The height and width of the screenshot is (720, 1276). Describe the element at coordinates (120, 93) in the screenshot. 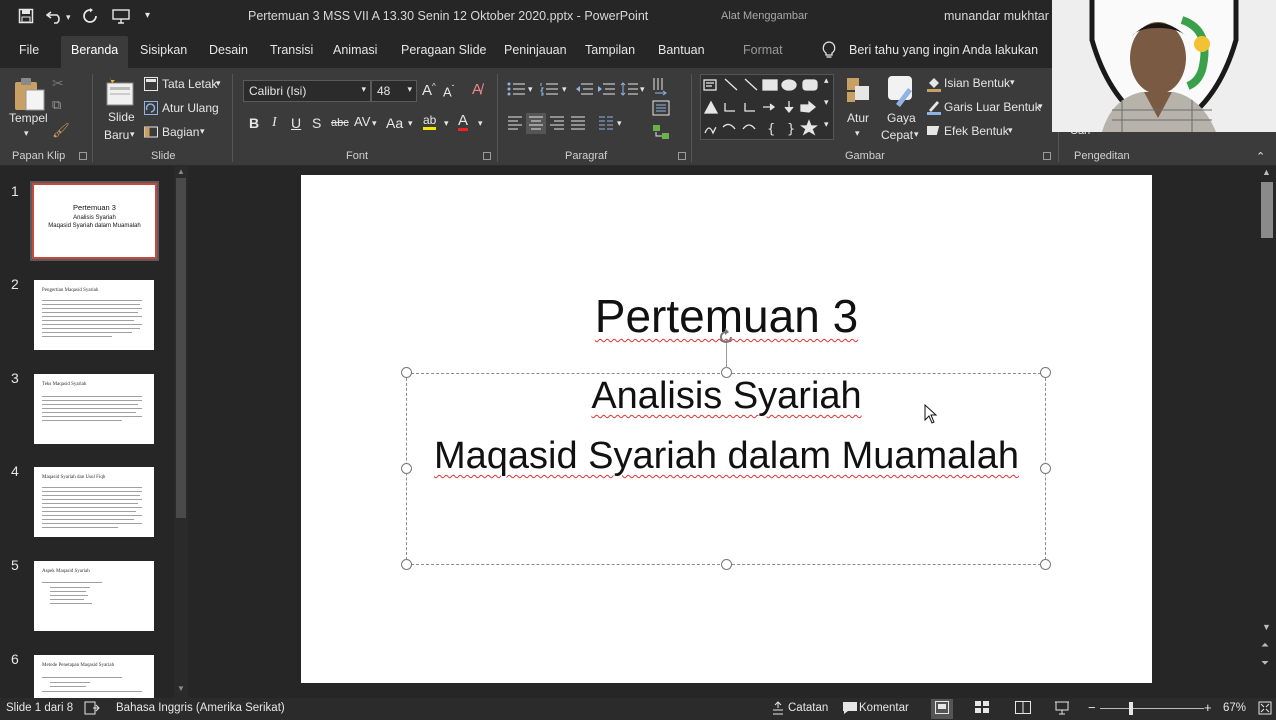

I see `new-slide-icon` at that location.